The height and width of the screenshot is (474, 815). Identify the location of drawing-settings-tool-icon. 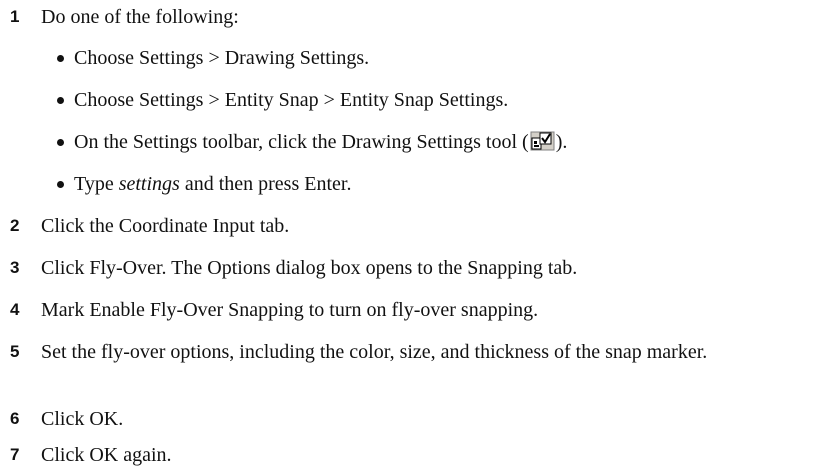
(542, 141).